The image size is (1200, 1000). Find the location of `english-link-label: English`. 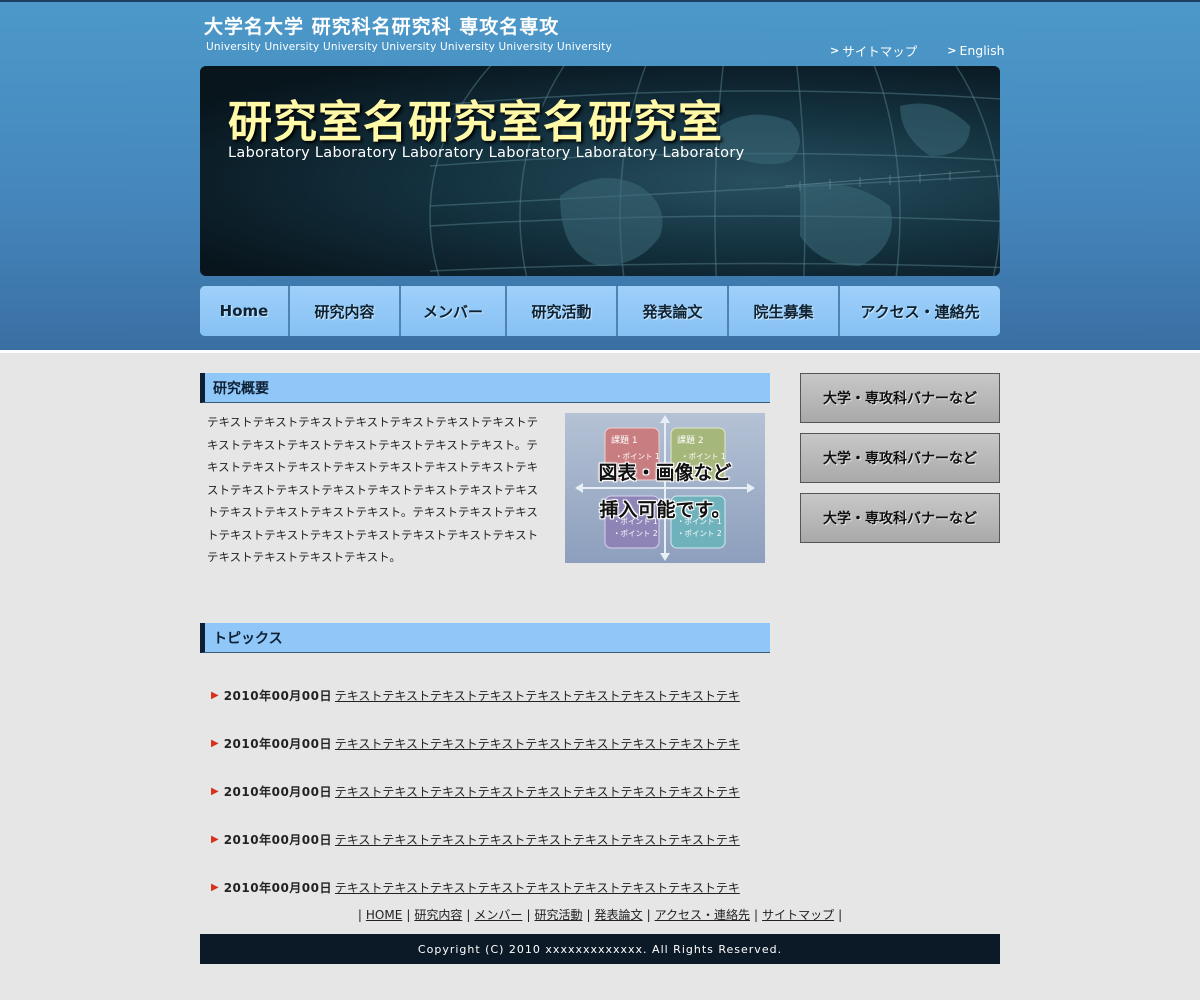

english-link-label: English is located at coordinates (982, 50).